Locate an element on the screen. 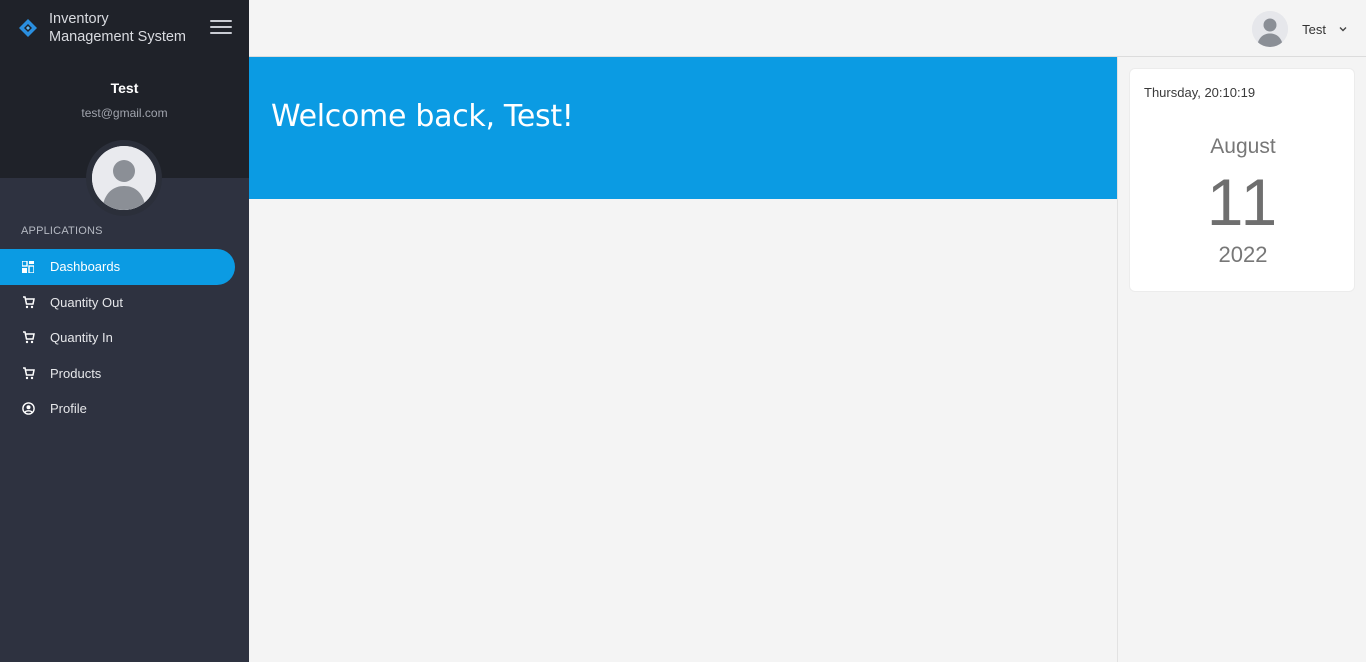 The height and width of the screenshot is (662, 1366). user-circle-icon is located at coordinates (28, 409).